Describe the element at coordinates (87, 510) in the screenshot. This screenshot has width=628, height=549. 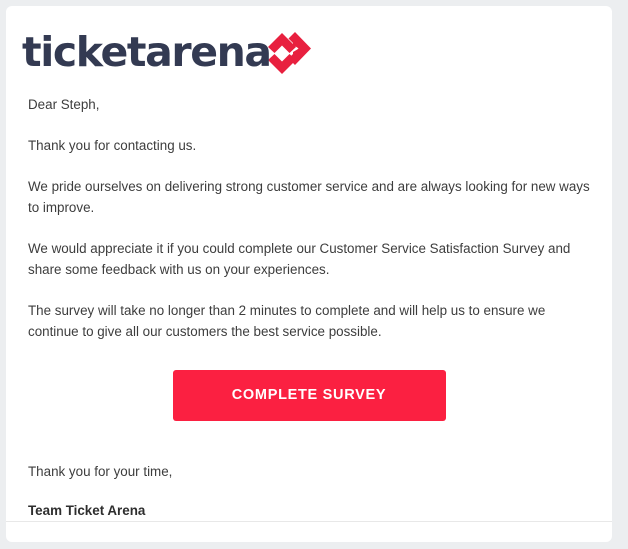
I see `signoff-team-name: Team Ticket Arena` at that location.